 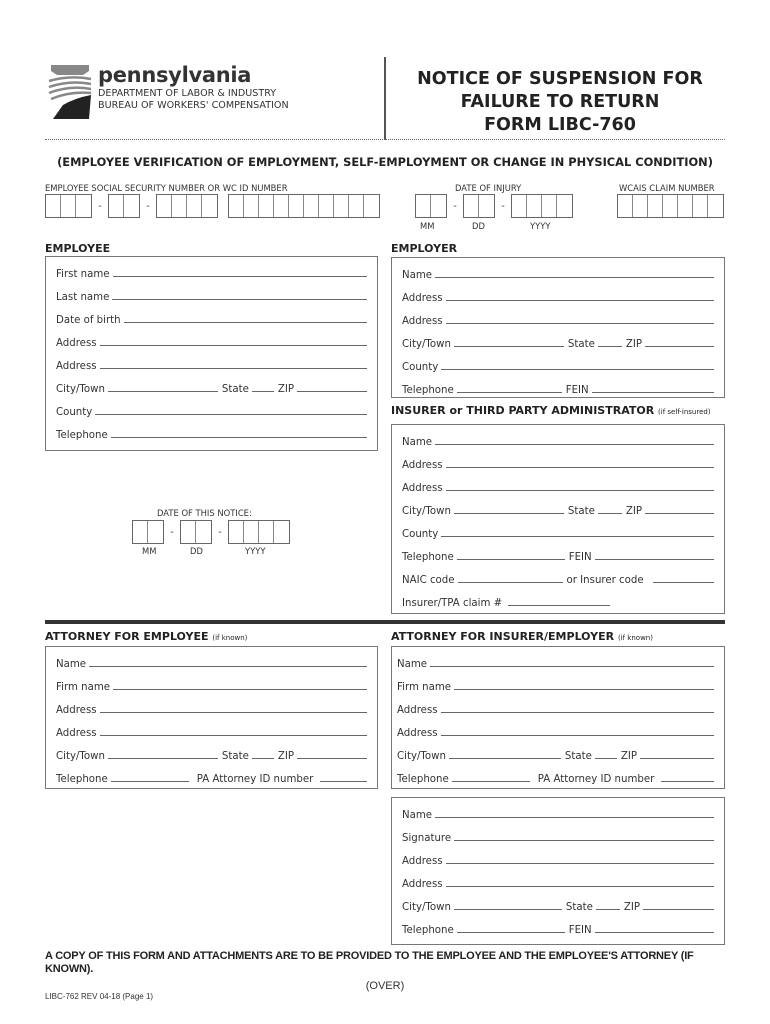 What do you see at coordinates (558, 436) in the screenshot?
I see `insurer-name-row: Name` at bounding box center [558, 436].